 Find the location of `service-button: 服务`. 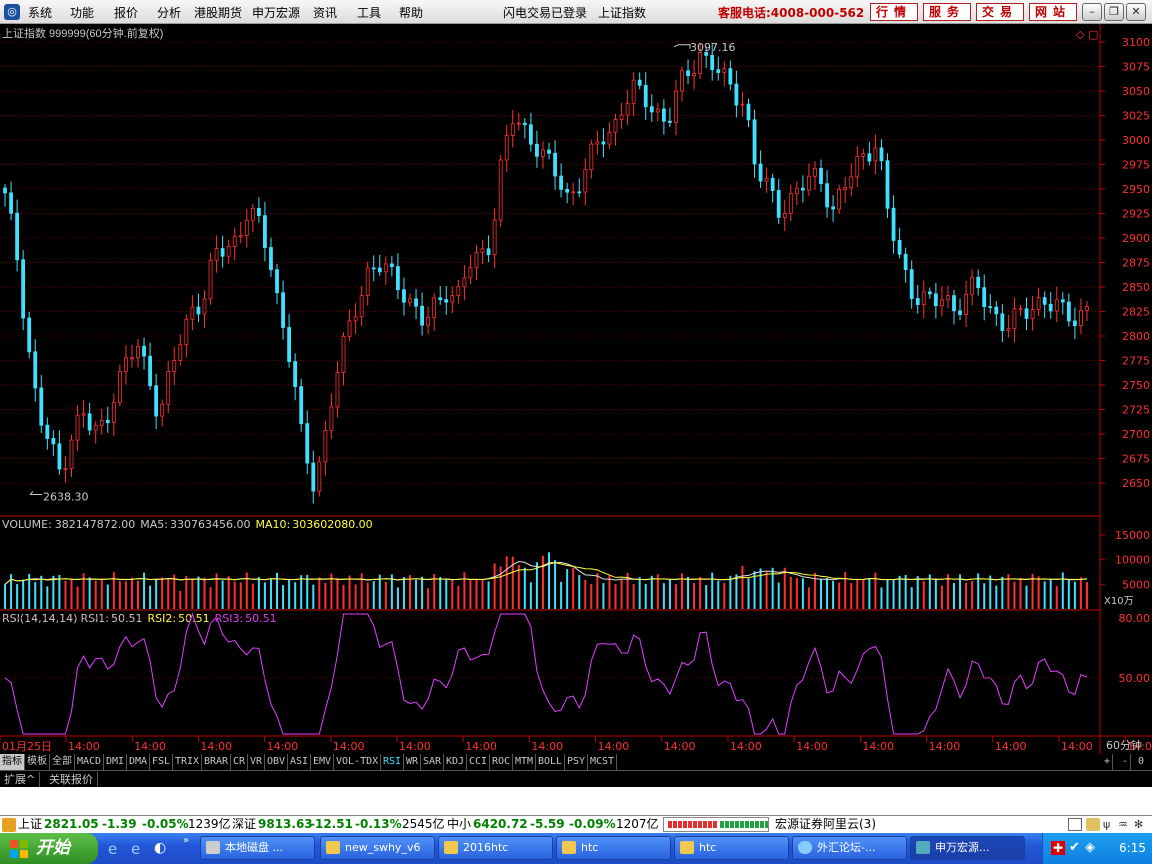

service-button: 服务 is located at coordinates (947, 12).